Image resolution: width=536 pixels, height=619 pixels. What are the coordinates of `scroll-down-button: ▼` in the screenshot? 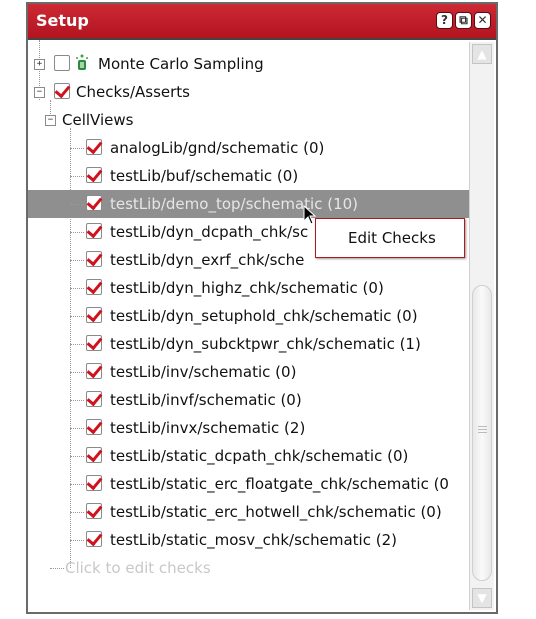 It's located at (482, 598).